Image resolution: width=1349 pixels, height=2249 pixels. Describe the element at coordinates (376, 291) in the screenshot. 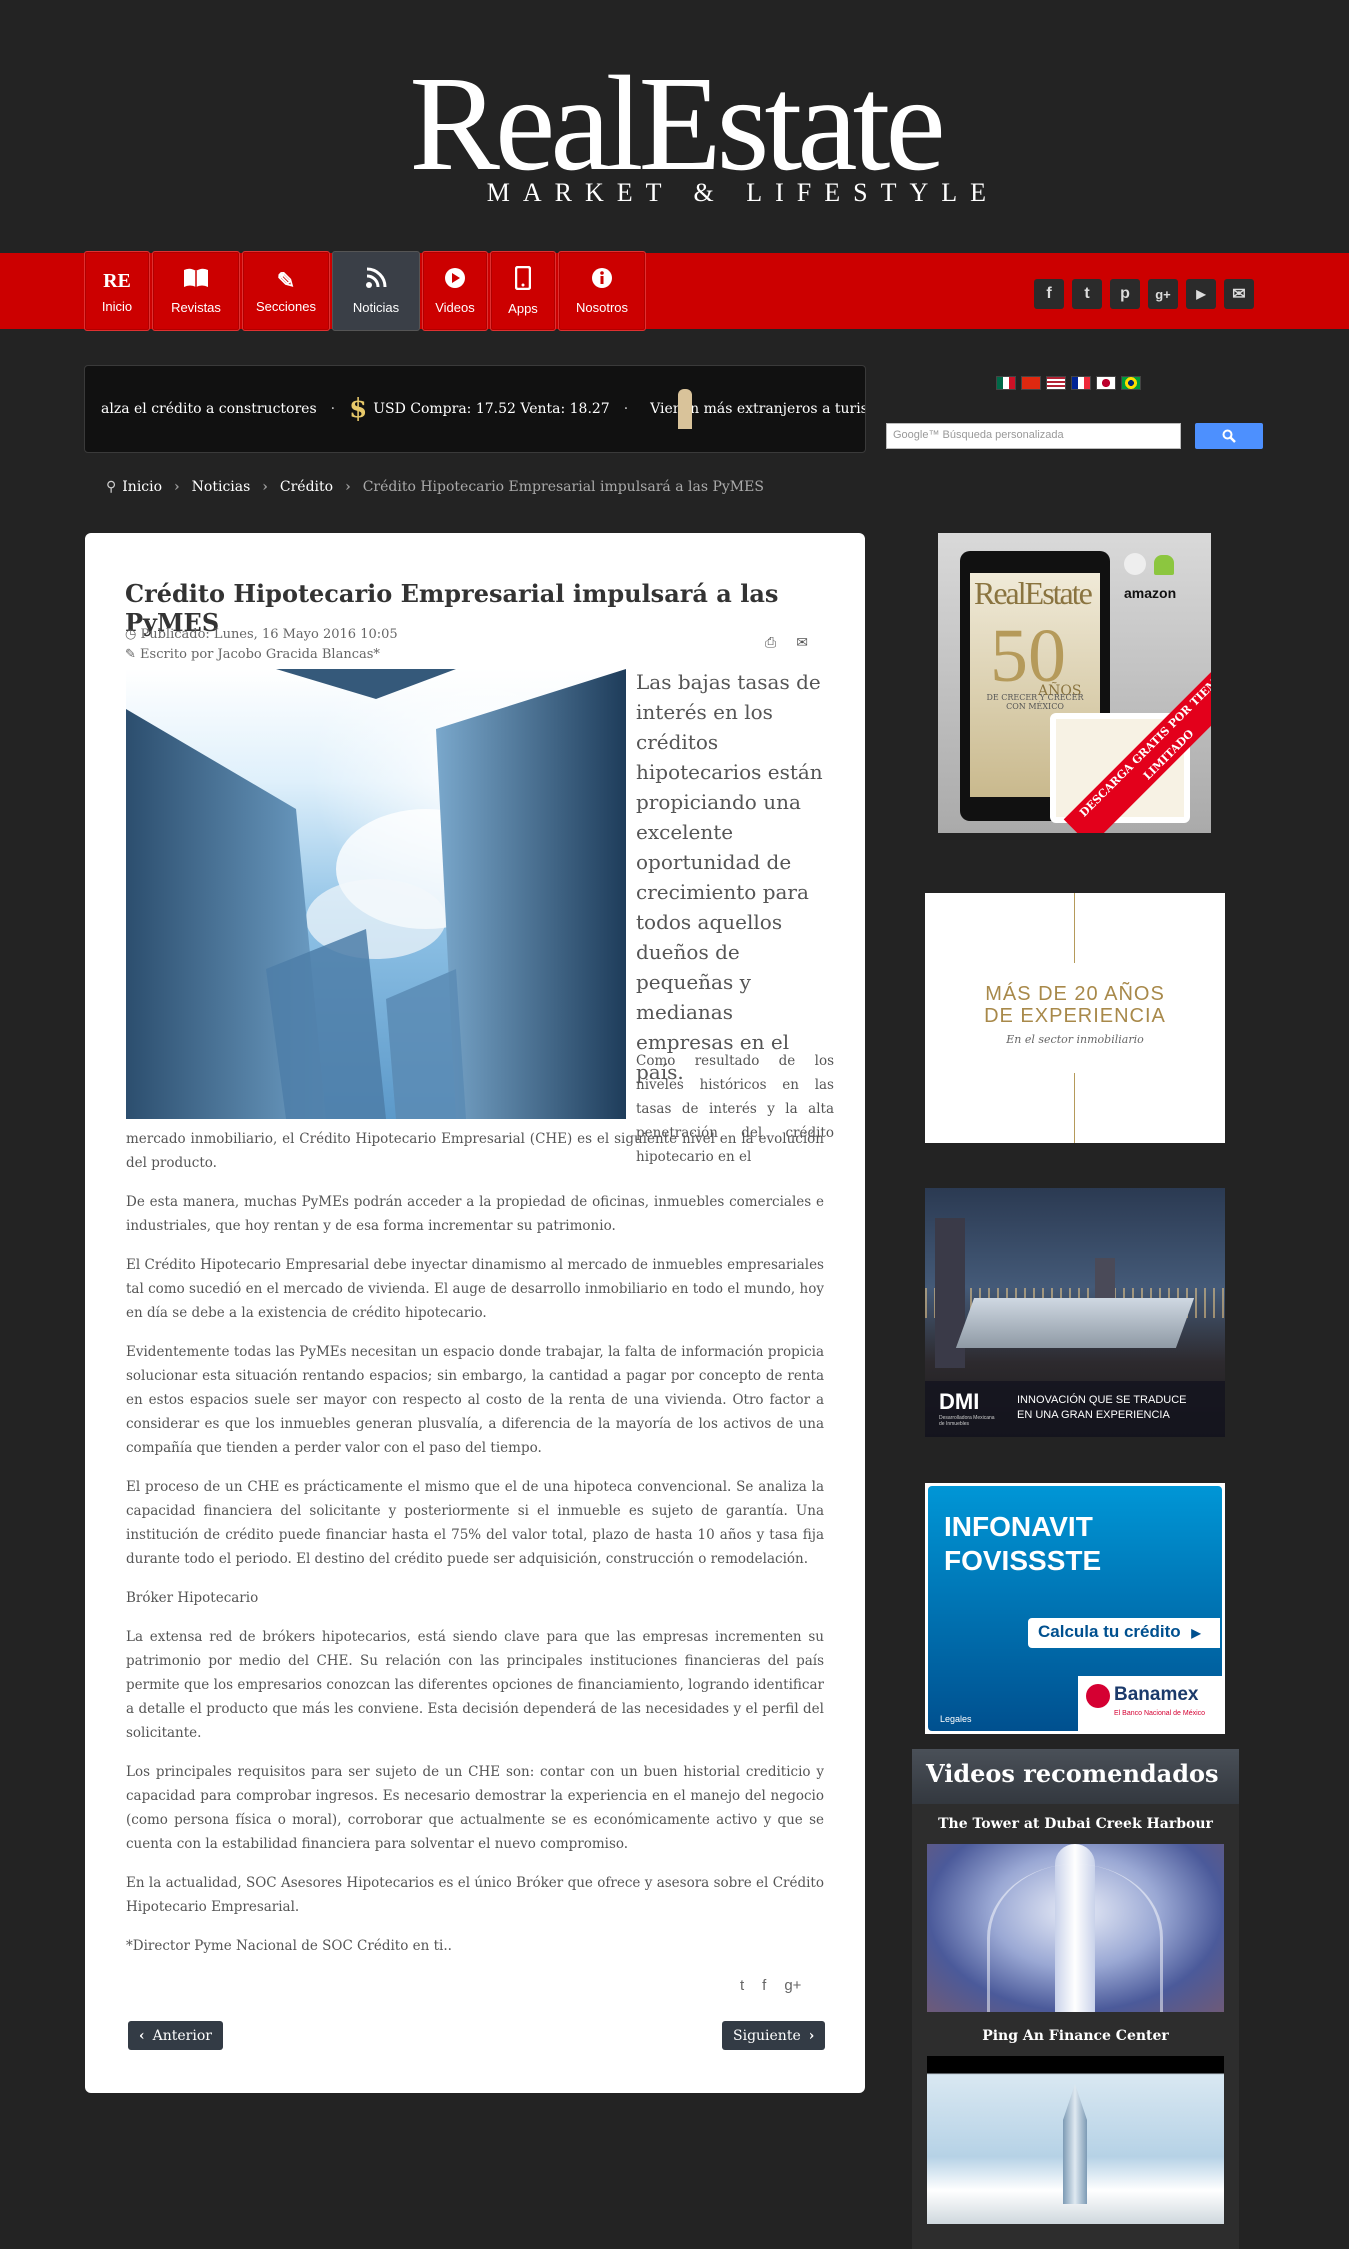

I see `nav-item-noticias: Noticias` at that location.